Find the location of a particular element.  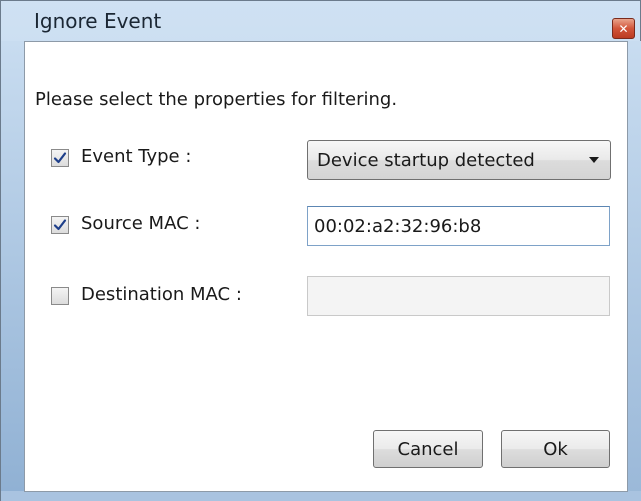

event-type-dropdown: Device startup detected is located at coordinates (459, 160).